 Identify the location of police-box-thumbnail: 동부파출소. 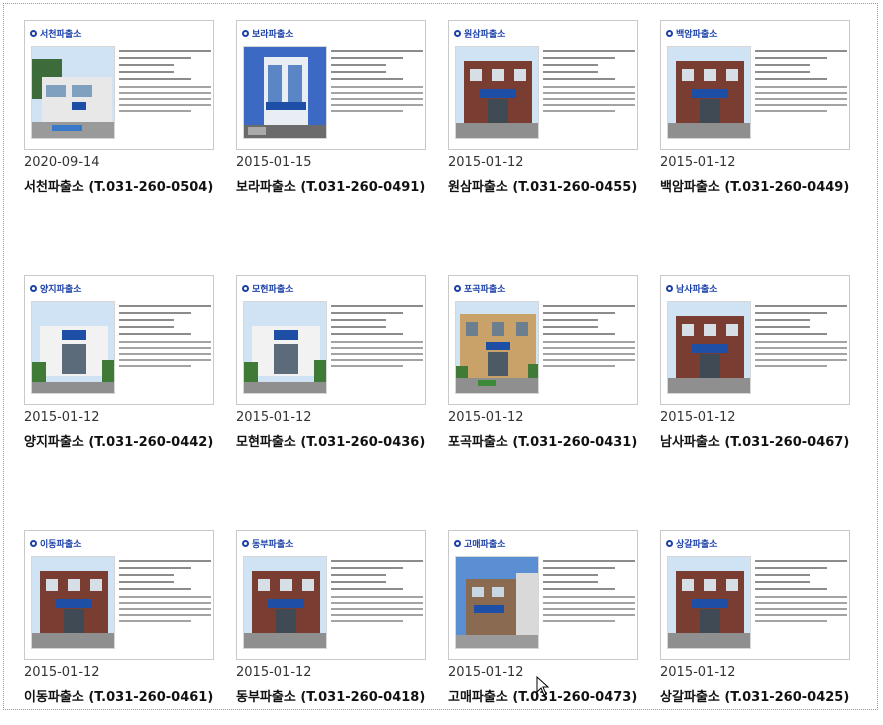
(331, 595).